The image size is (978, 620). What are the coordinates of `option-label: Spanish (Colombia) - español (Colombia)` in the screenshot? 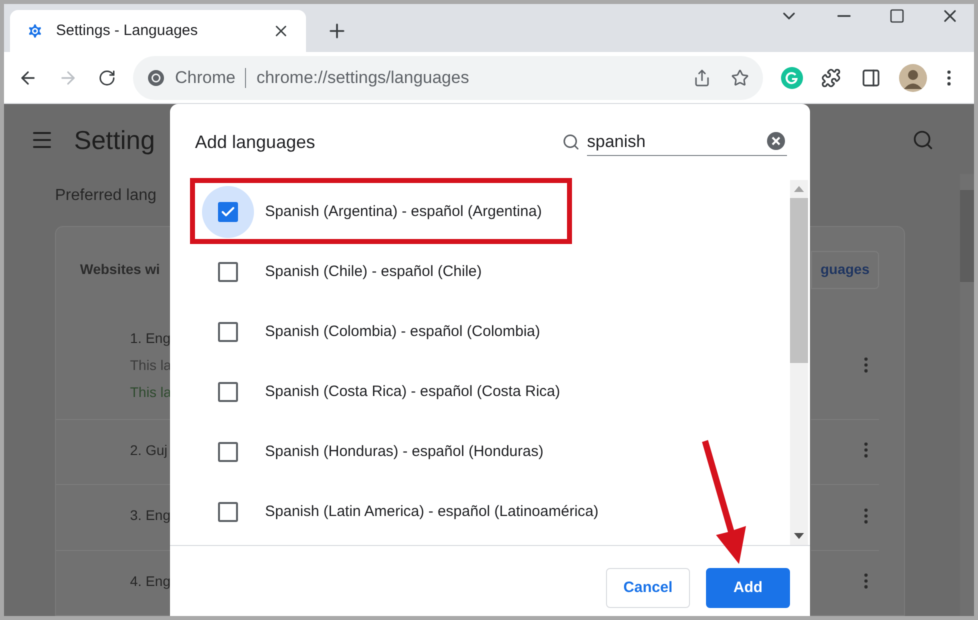 It's located at (402, 332).